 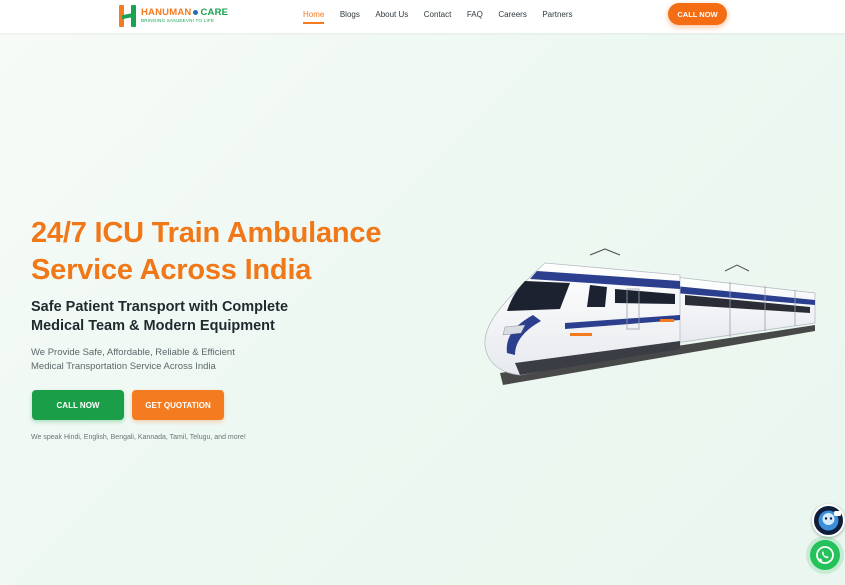 I want to click on header-call-now-button: CALL NOW, so click(x=697, y=14).